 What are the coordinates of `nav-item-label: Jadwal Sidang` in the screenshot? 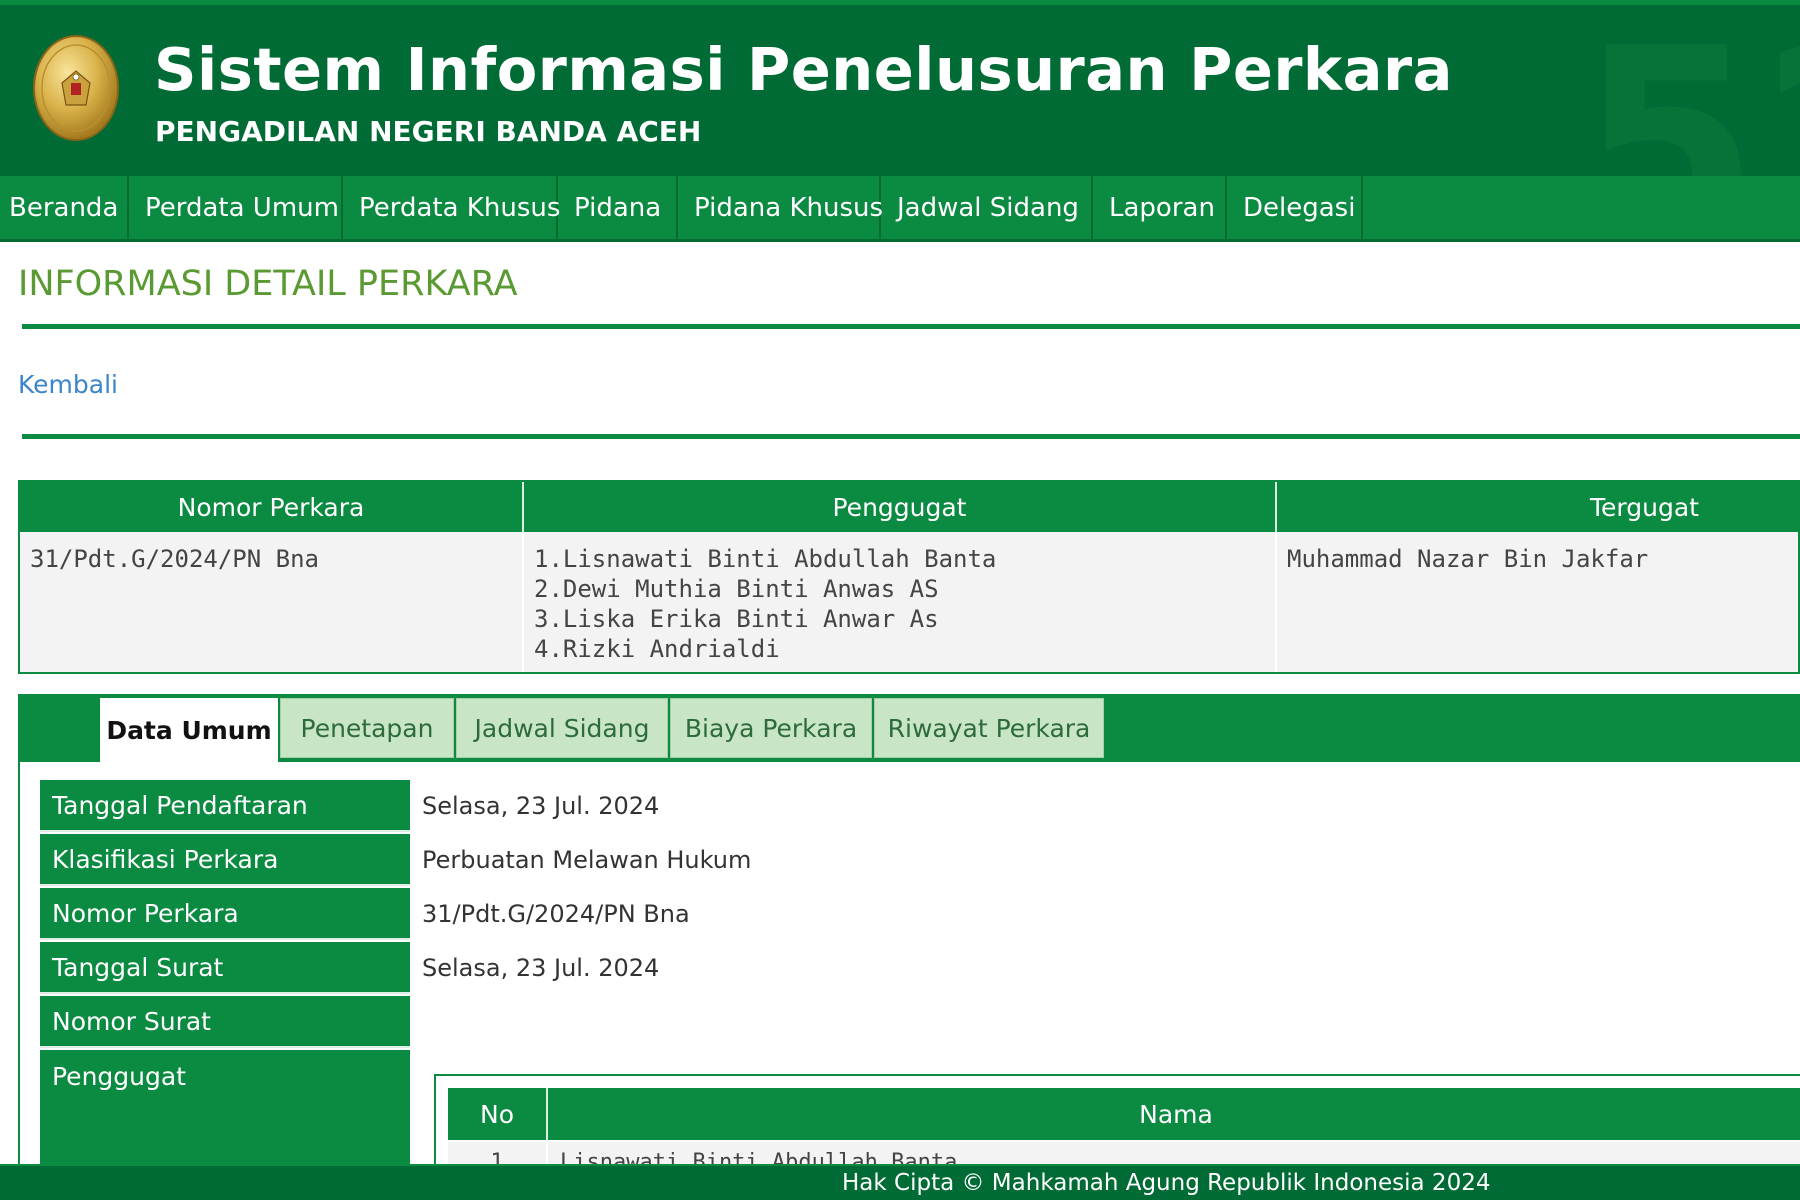 It's located at (988, 207).